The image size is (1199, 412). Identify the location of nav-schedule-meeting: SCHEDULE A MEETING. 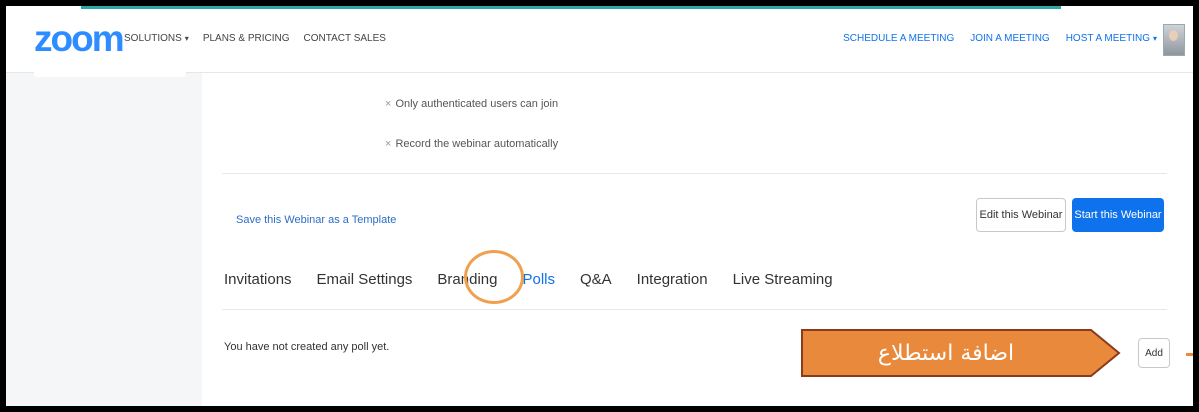
(898, 38).